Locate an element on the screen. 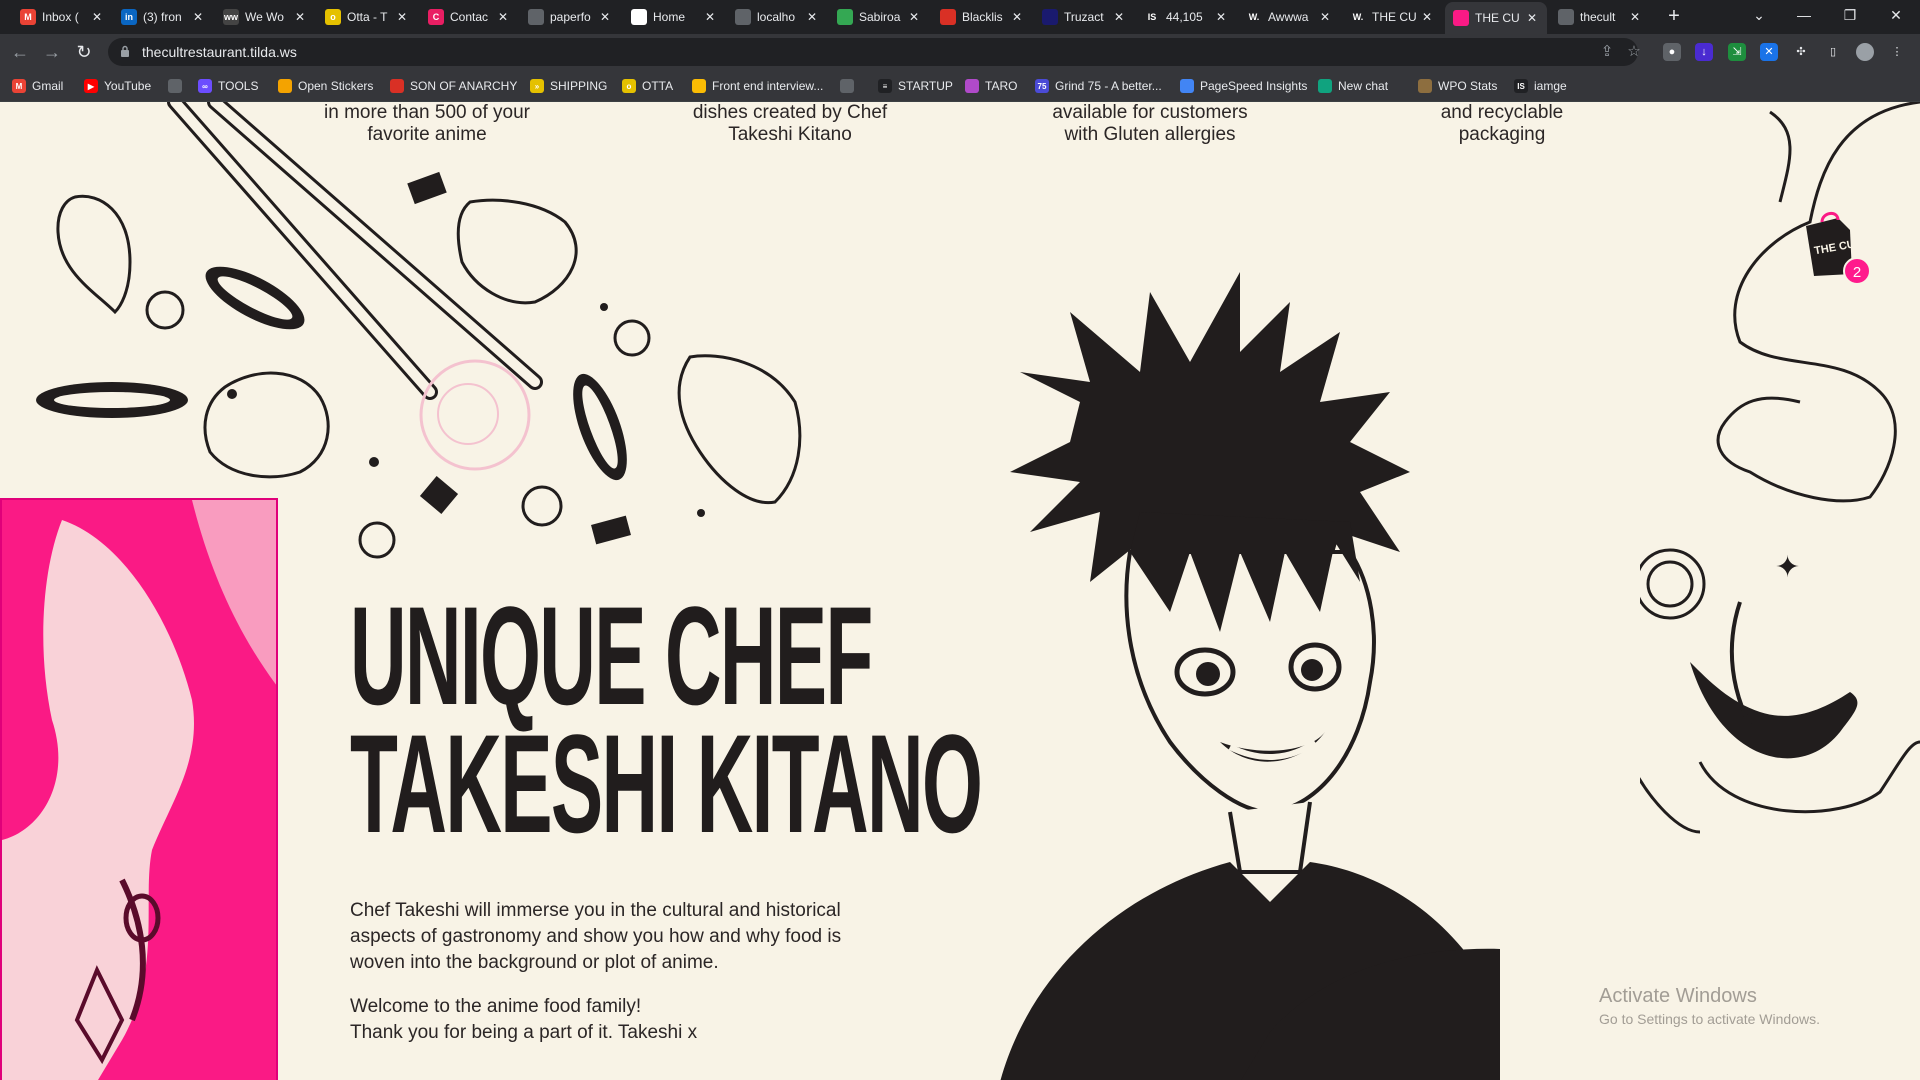 This screenshot has width=1920, height=1080. bookmark-label: WPO Stats is located at coordinates (1468, 86).